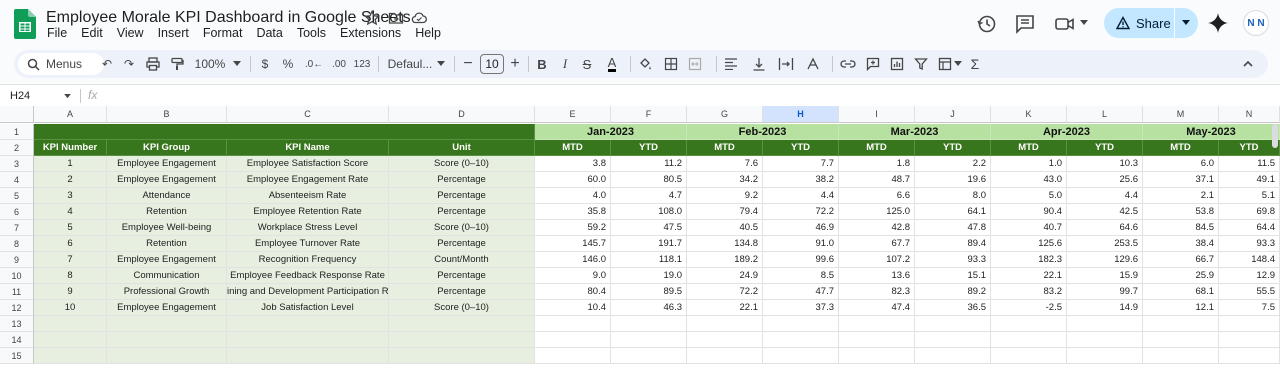 This screenshot has height=380, width=1280. I want to click on column-header-b: B, so click(167, 114).